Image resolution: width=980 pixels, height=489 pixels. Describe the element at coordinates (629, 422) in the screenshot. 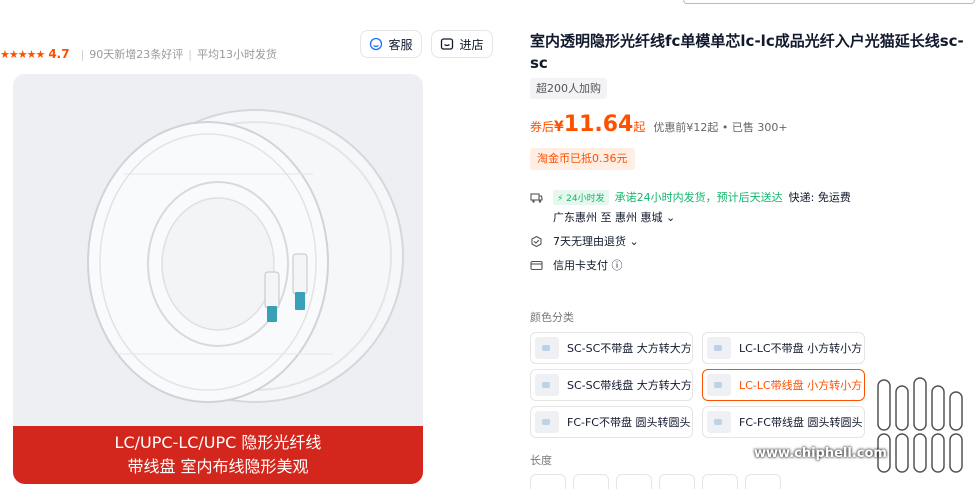

I see `option-label: FC-FC不带盘 圆头转圆头` at that location.